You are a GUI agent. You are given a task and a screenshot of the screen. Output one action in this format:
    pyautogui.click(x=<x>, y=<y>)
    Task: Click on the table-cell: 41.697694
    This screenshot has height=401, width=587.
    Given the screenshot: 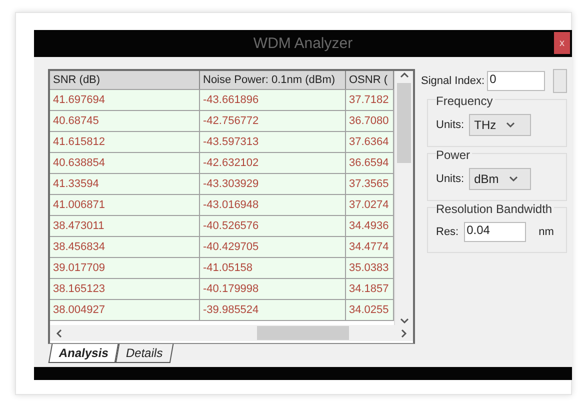 What is the action you would take?
    pyautogui.click(x=125, y=100)
    